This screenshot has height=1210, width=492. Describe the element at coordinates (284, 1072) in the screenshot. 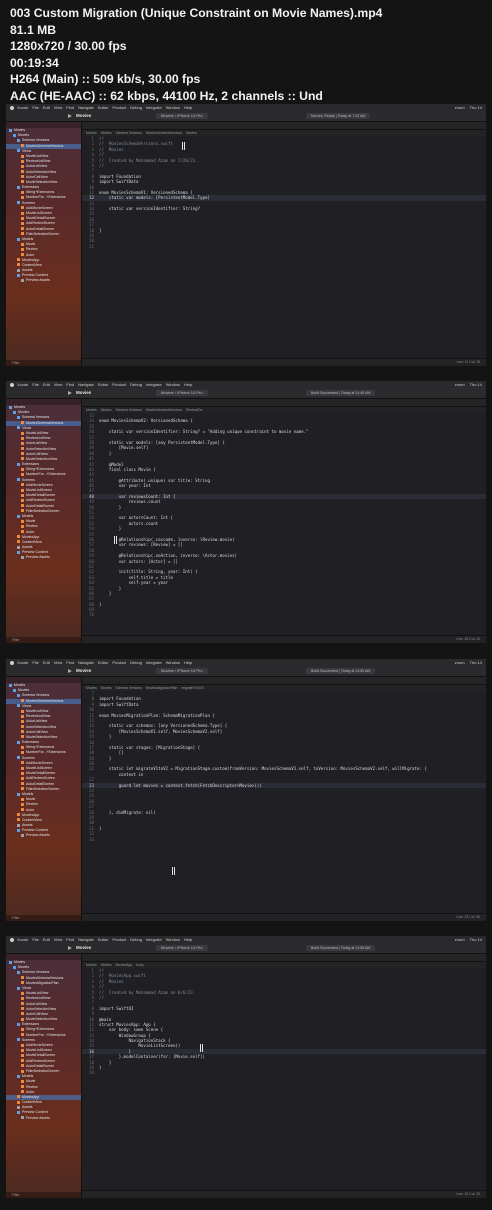

I see `code-line: 20` at that location.